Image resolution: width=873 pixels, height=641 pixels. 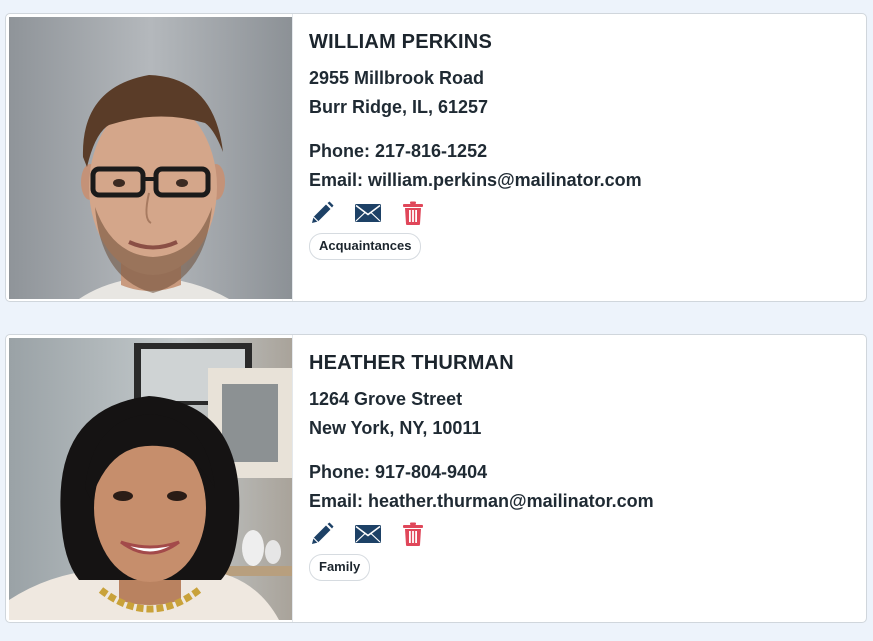 I want to click on address-line-1: 1264 Grove Street, so click(x=386, y=399).